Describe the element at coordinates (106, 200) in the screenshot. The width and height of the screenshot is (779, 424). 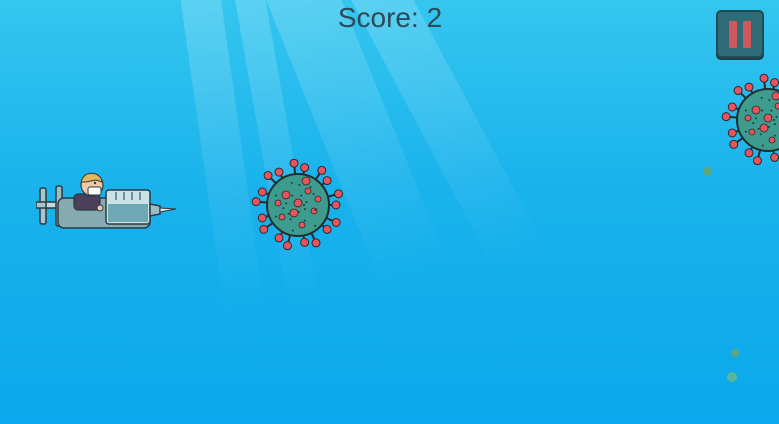
I see `player-syringe-plane` at that location.